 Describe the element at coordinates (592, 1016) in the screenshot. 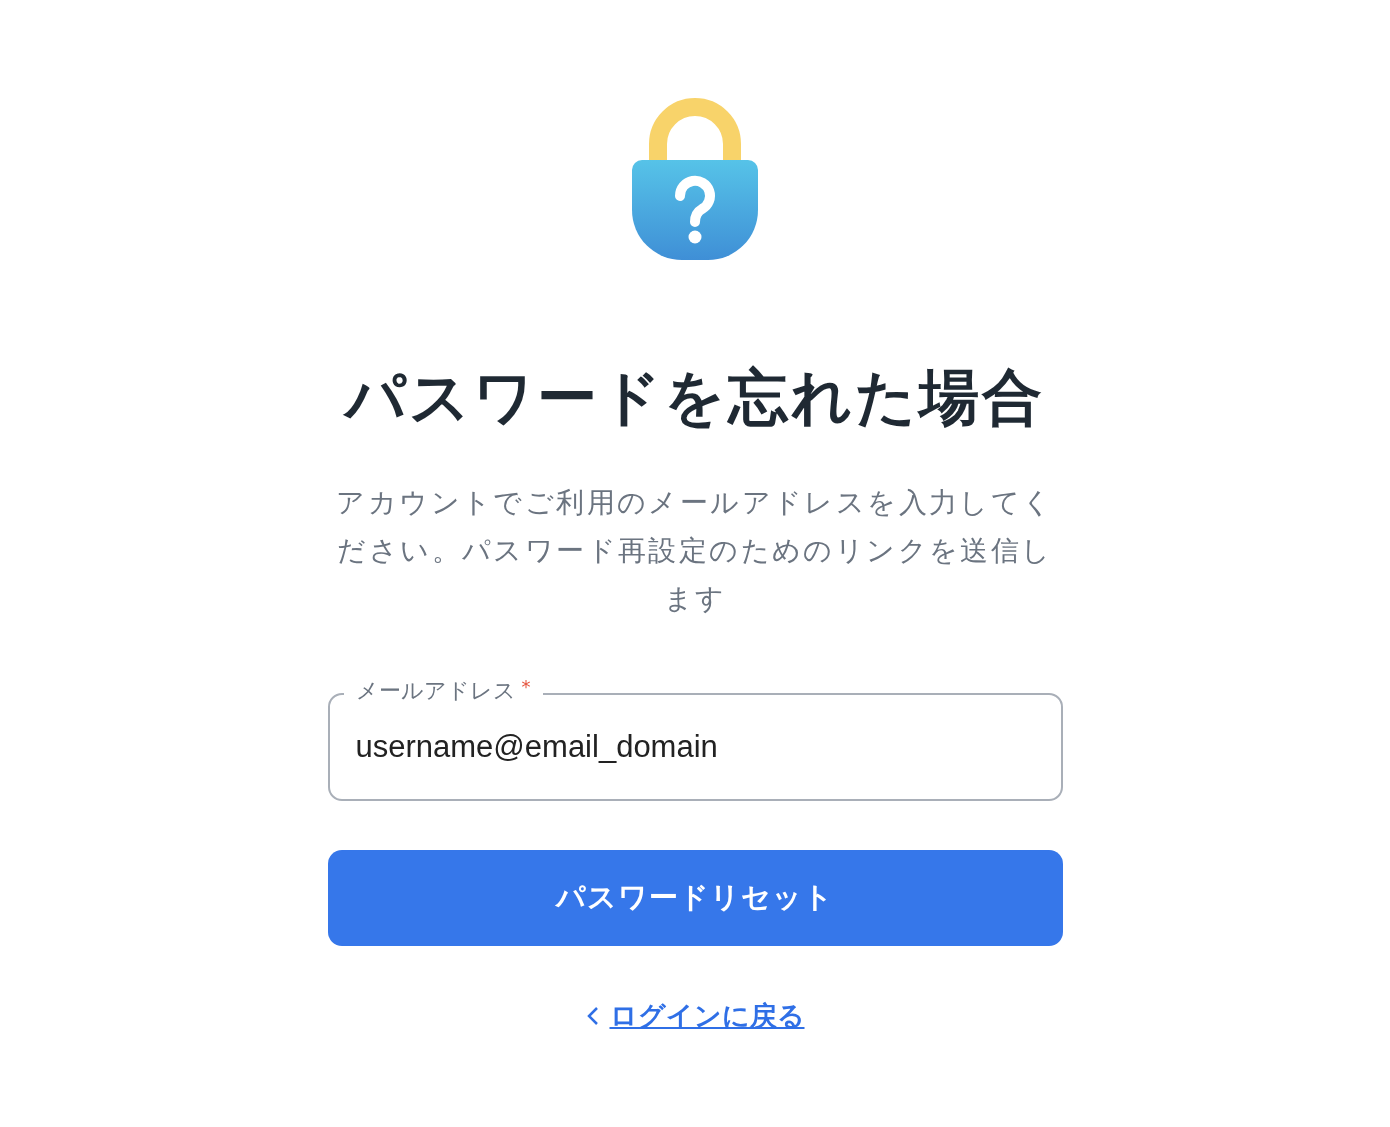

I see `chevron-left-icon` at that location.